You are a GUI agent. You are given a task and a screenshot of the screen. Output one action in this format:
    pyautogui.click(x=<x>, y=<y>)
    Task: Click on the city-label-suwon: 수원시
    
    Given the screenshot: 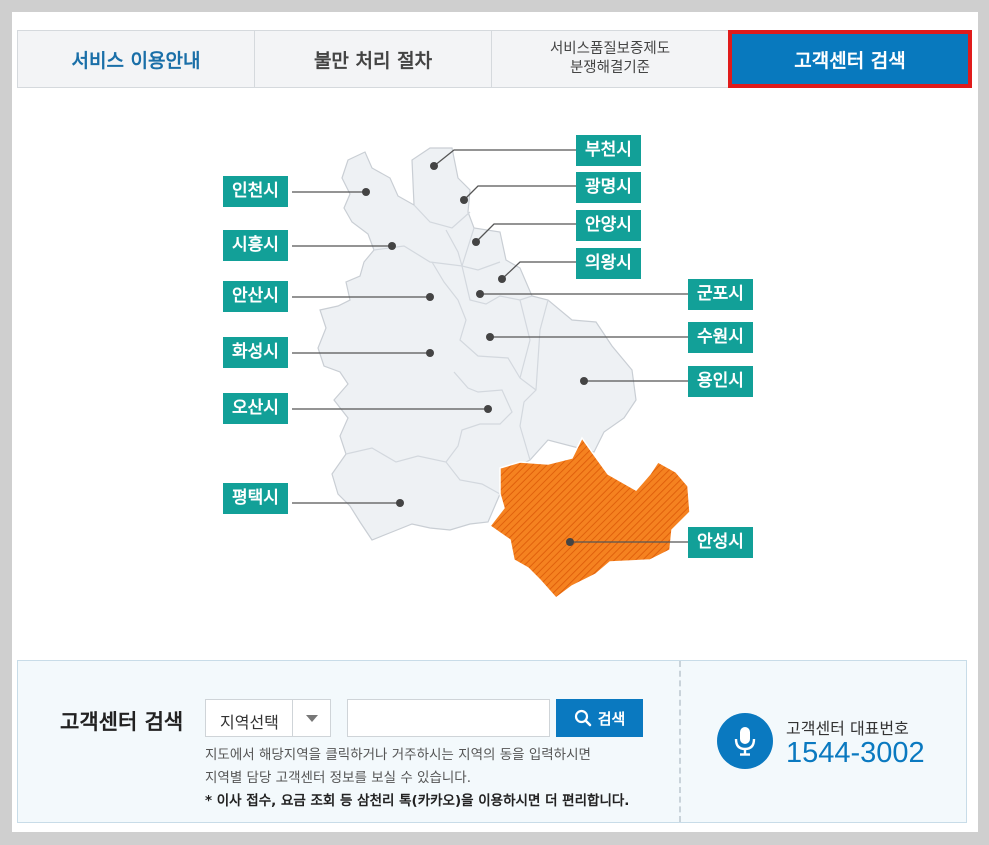 What is the action you would take?
    pyautogui.click(x=720, y=337)
    